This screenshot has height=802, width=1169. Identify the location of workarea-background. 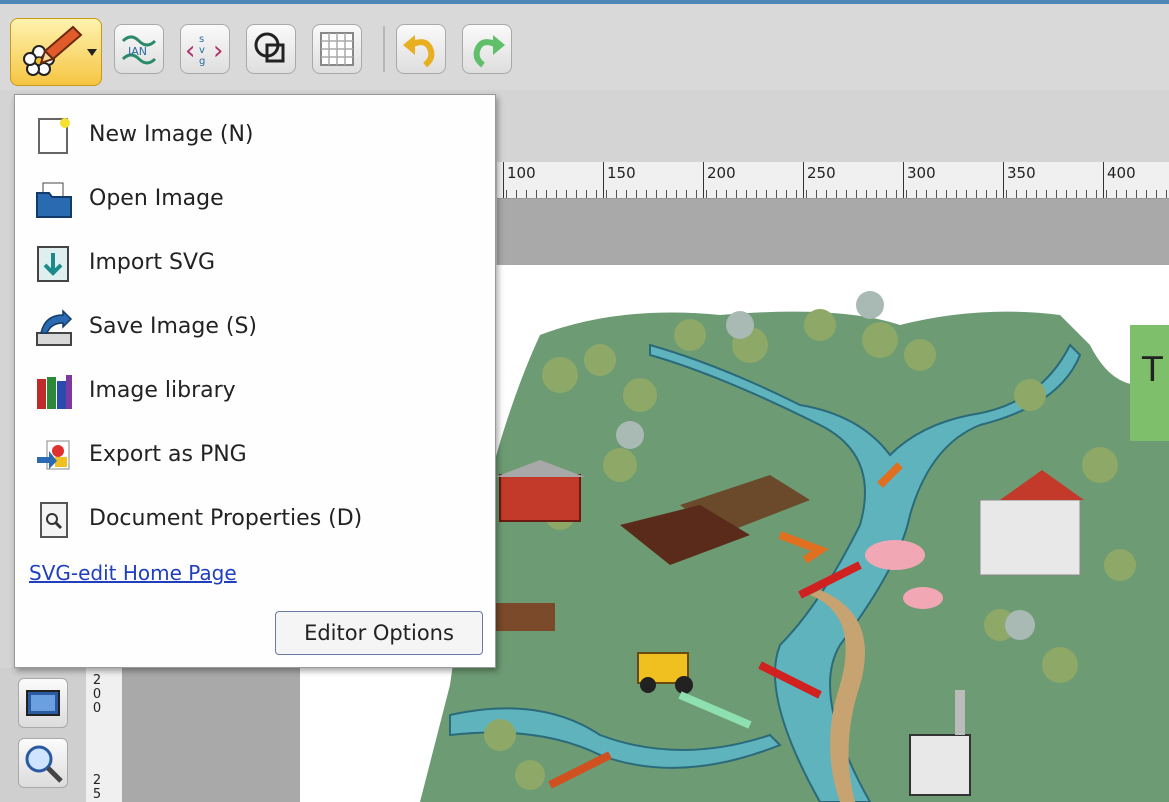
(833, 232).